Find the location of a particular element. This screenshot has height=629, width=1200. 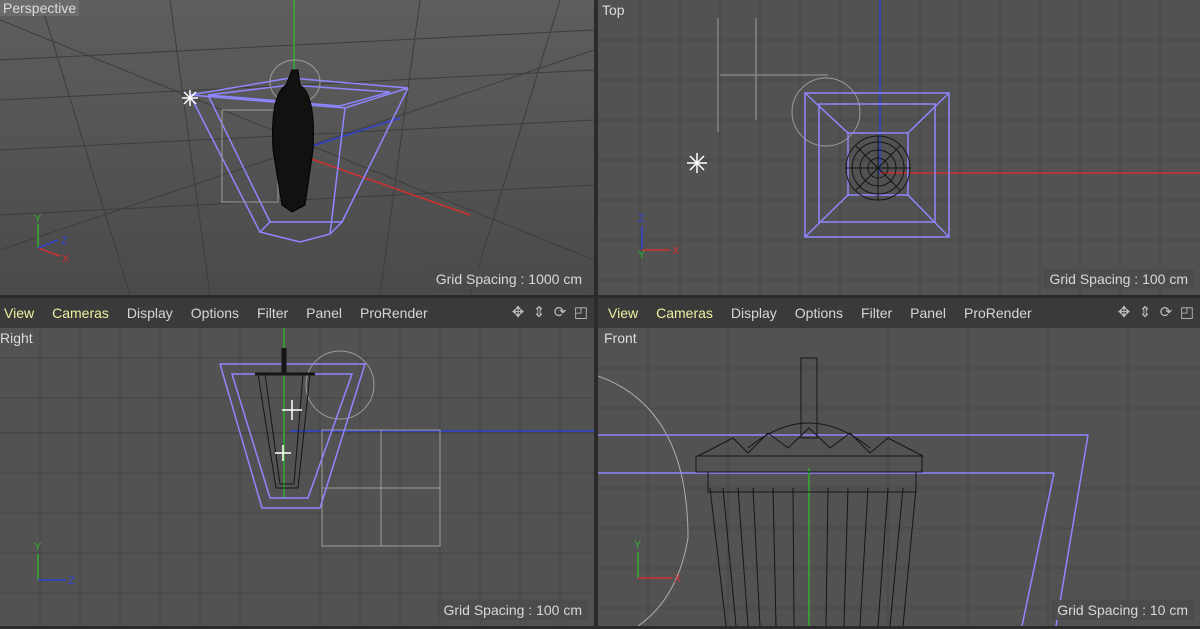

right-axis-label-y: Y is located at coordinates (38, 547).